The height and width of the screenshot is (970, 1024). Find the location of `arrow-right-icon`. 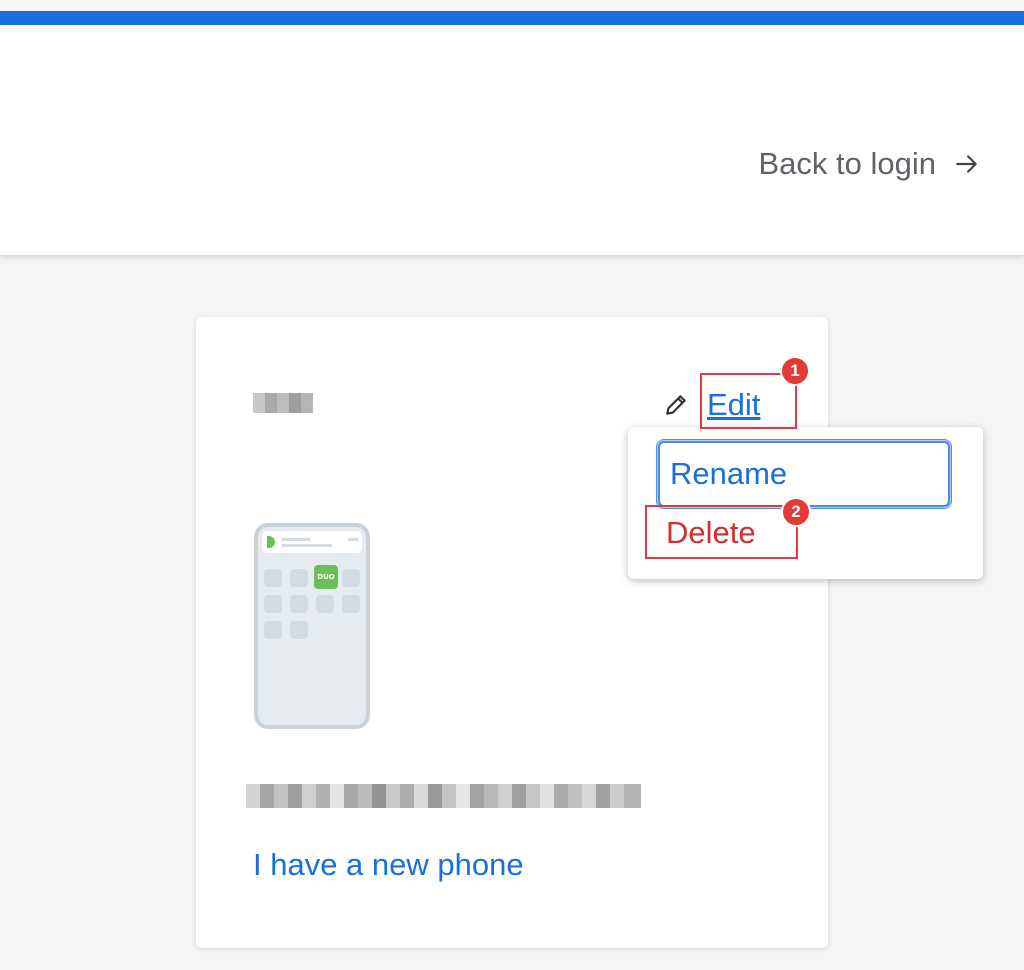

arrow-right-icon is located at coordinates (966, 164).